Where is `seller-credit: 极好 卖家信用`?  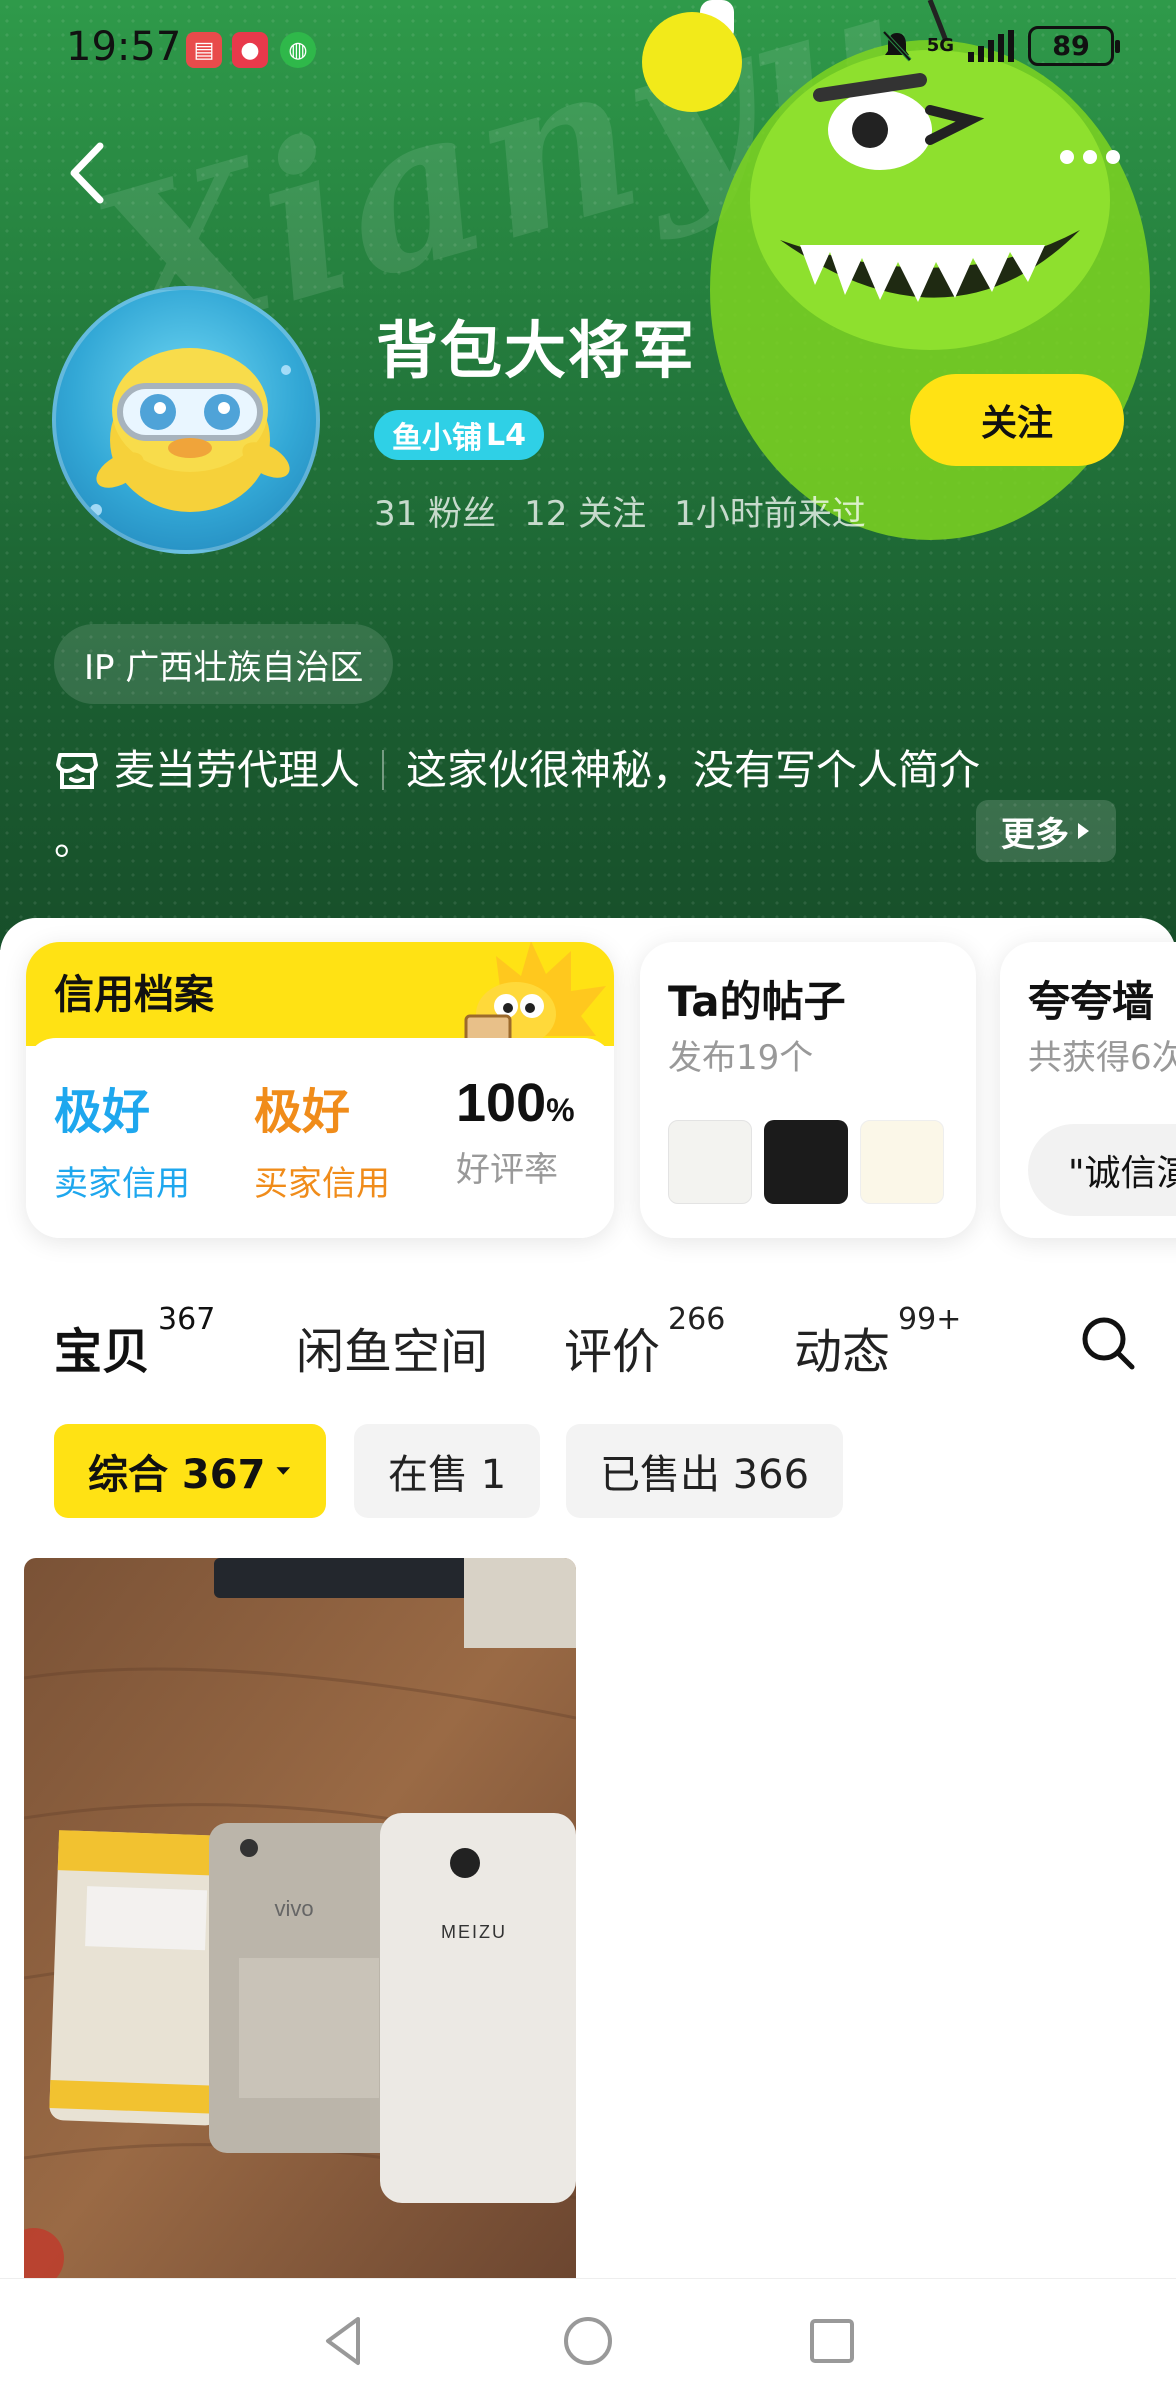 seller-credit: 极好 卖家信用 is located at coordinates (122, 1138).